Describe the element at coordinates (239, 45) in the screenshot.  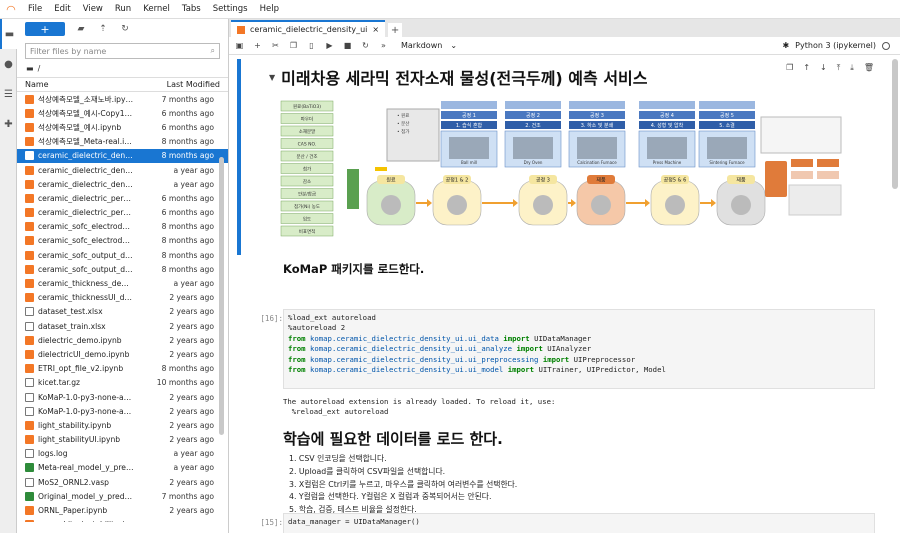
I see `save-icon: ▣` at that location.